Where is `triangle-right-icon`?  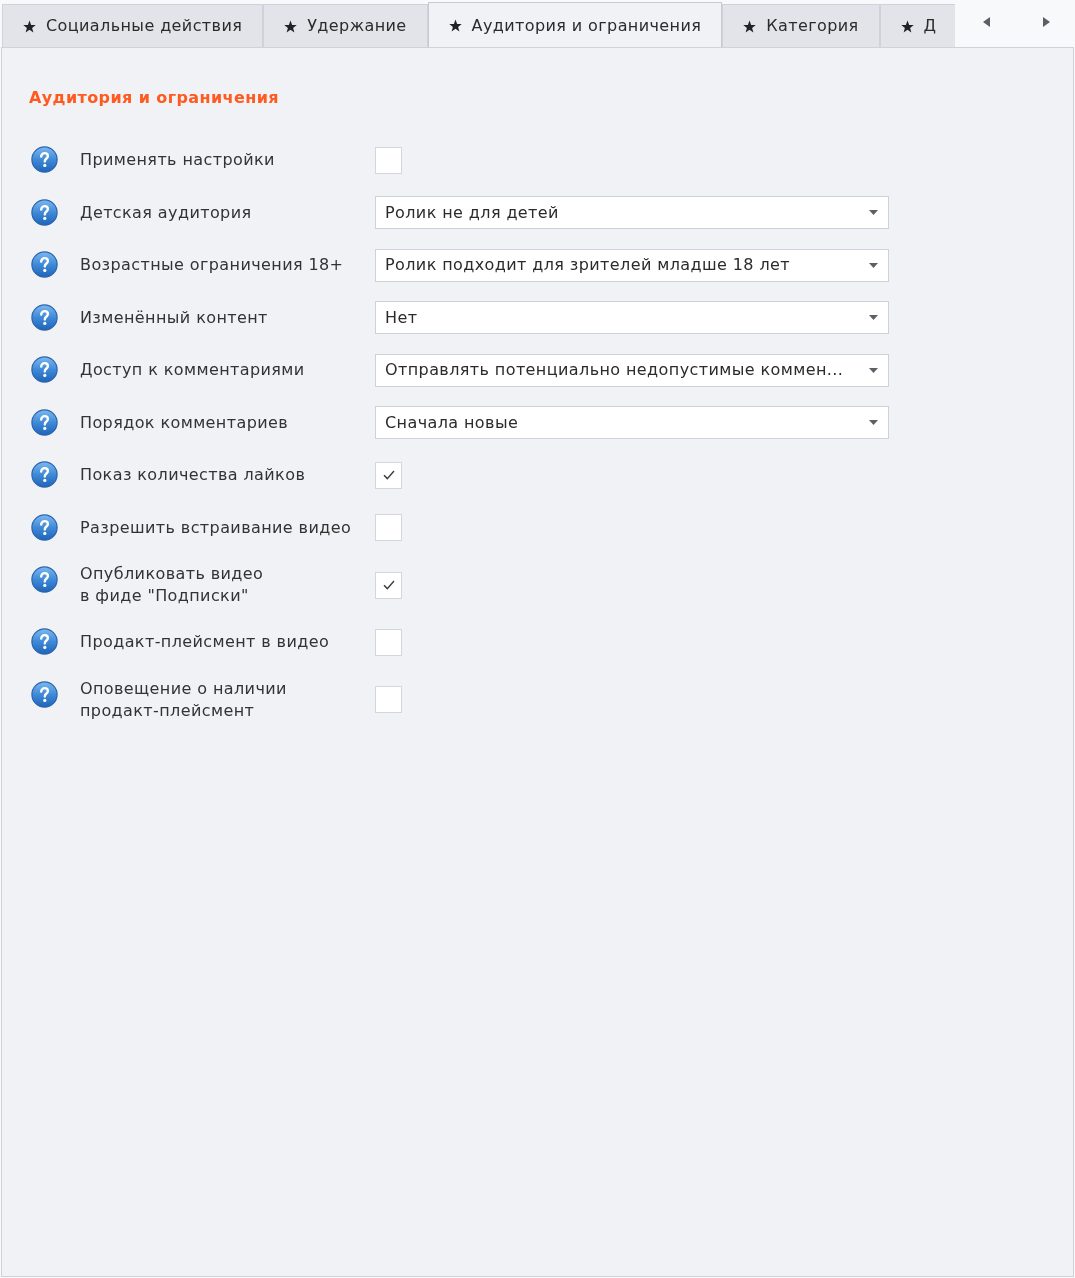
triangle-right-icon is located at coordinates (1046, 22).